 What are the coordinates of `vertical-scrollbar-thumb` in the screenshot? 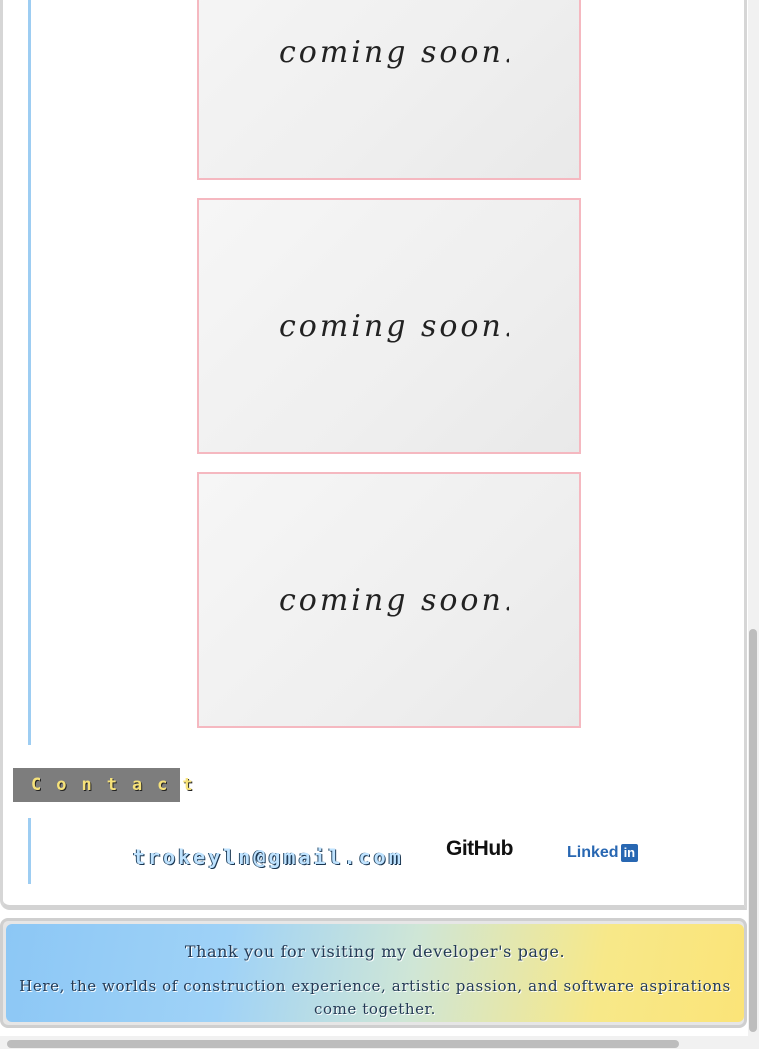 It's located at (753, 830).